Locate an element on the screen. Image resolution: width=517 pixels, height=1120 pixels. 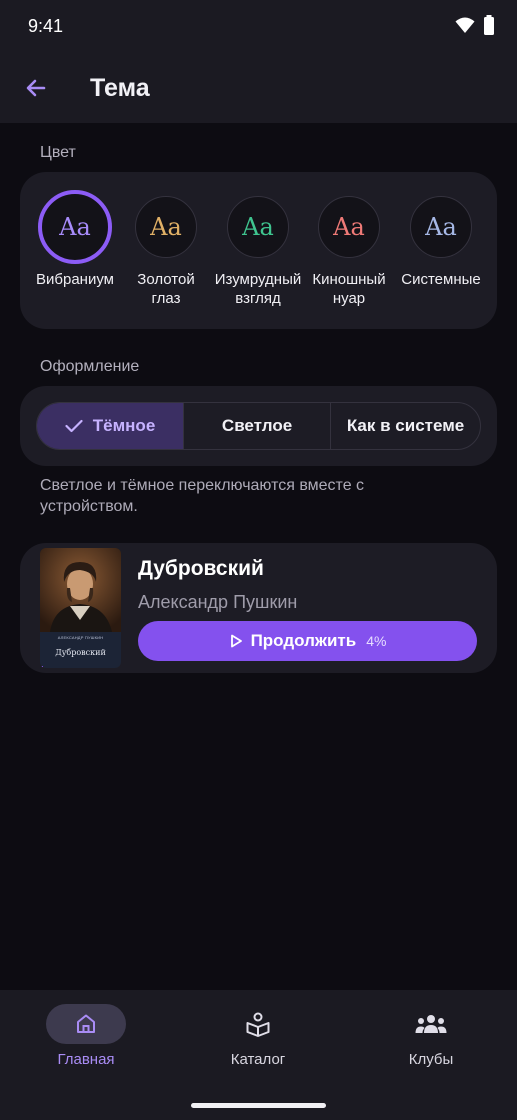
cover-title: Дубровский is located at coordinates (80, 652).